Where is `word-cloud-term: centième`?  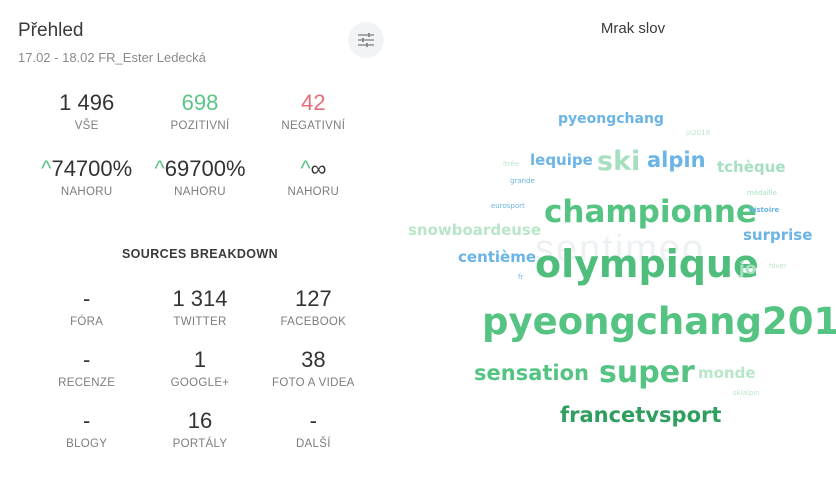 word-cloud-term: centième is located at coordinates (497, 257).